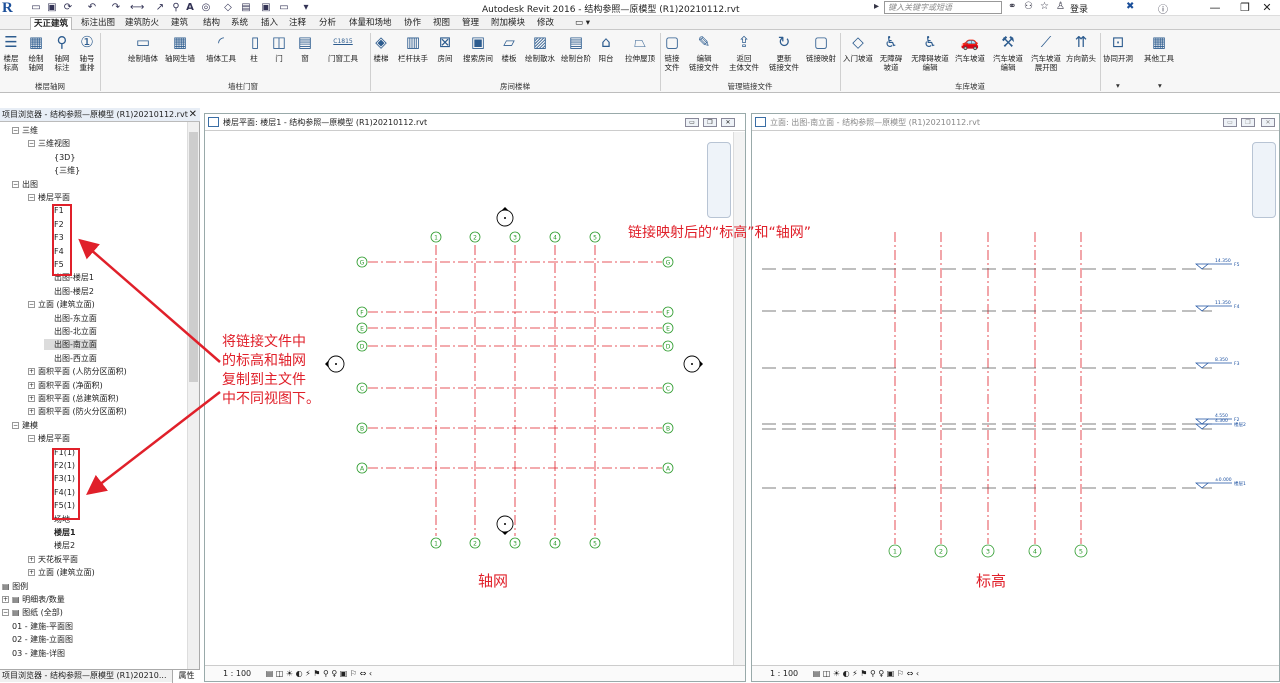 The height and width of the screenshot is (683, 1280). What do you see at coordinates (470, 23) in the screenshot?
I see `tab-12: 管理` at bounding box center [470, 23].